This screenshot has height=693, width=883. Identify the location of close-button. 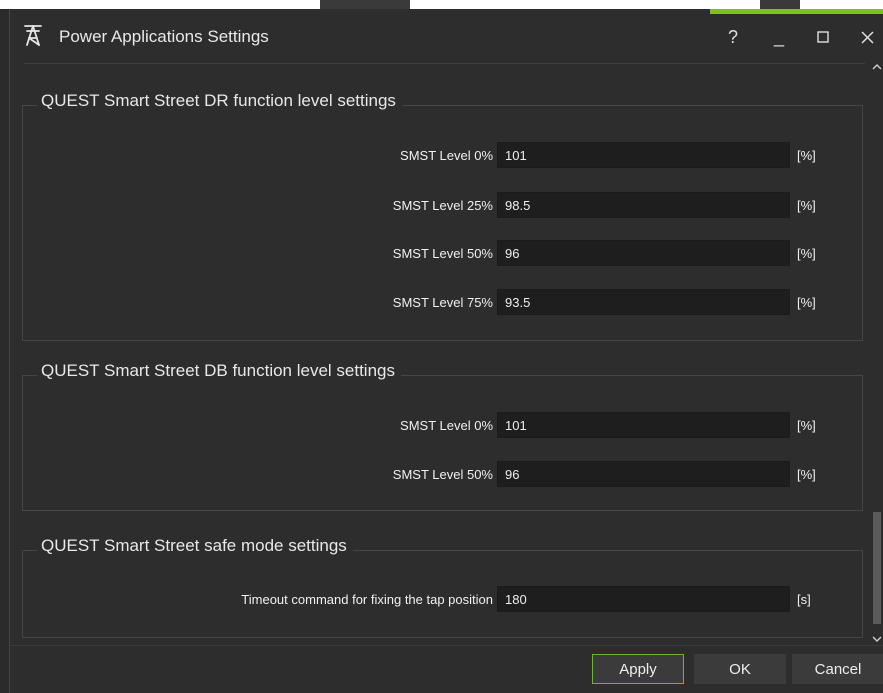
(866, 37).